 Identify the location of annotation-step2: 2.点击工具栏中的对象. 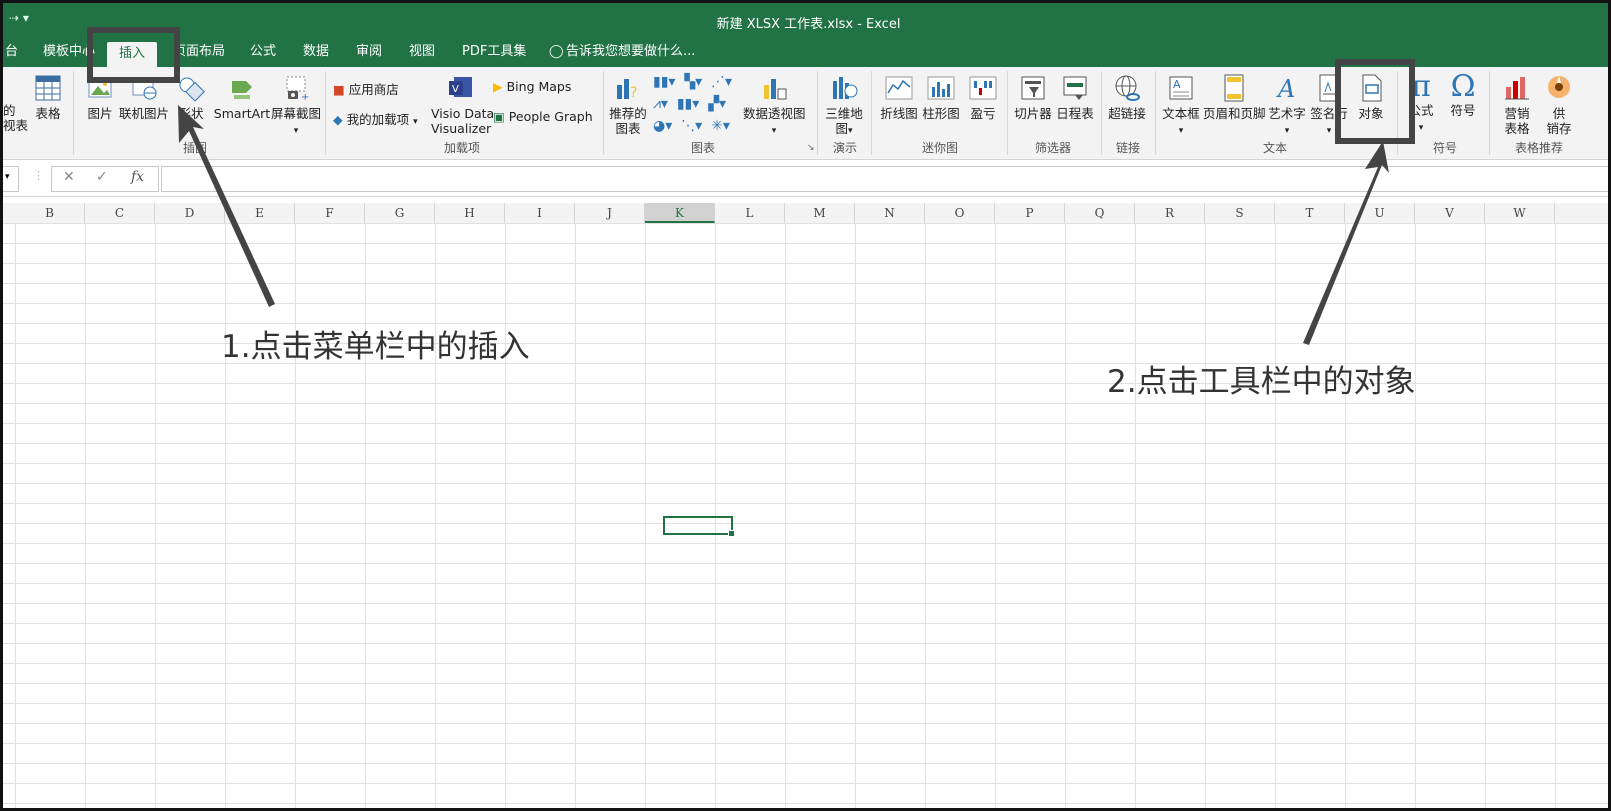
(1261, 382).